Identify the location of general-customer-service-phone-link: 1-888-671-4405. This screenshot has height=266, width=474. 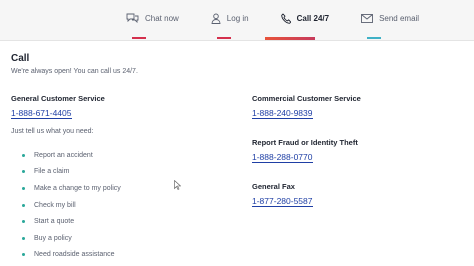
(41, 113).